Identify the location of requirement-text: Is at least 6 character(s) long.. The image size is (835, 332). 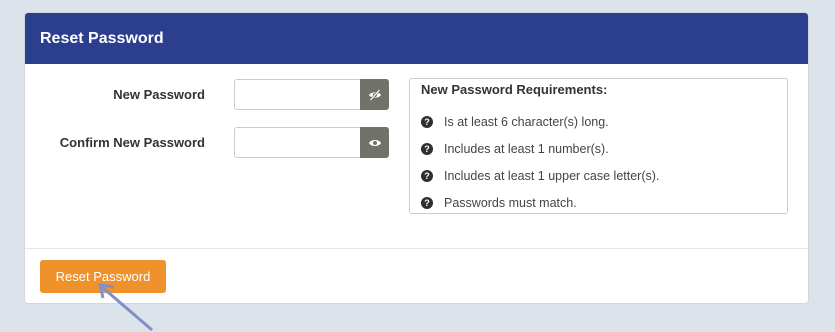
(526, 121).